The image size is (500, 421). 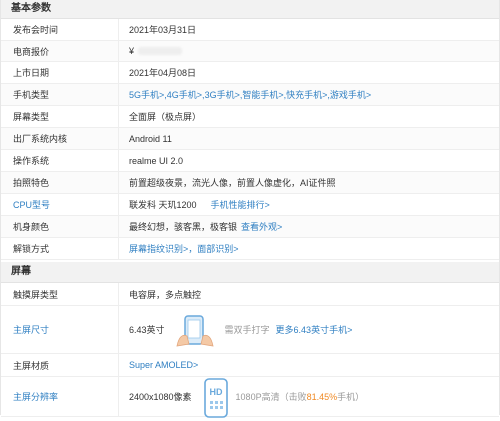 I want to click on value-material: Super AMOLED>, so click(x=309, y=365).